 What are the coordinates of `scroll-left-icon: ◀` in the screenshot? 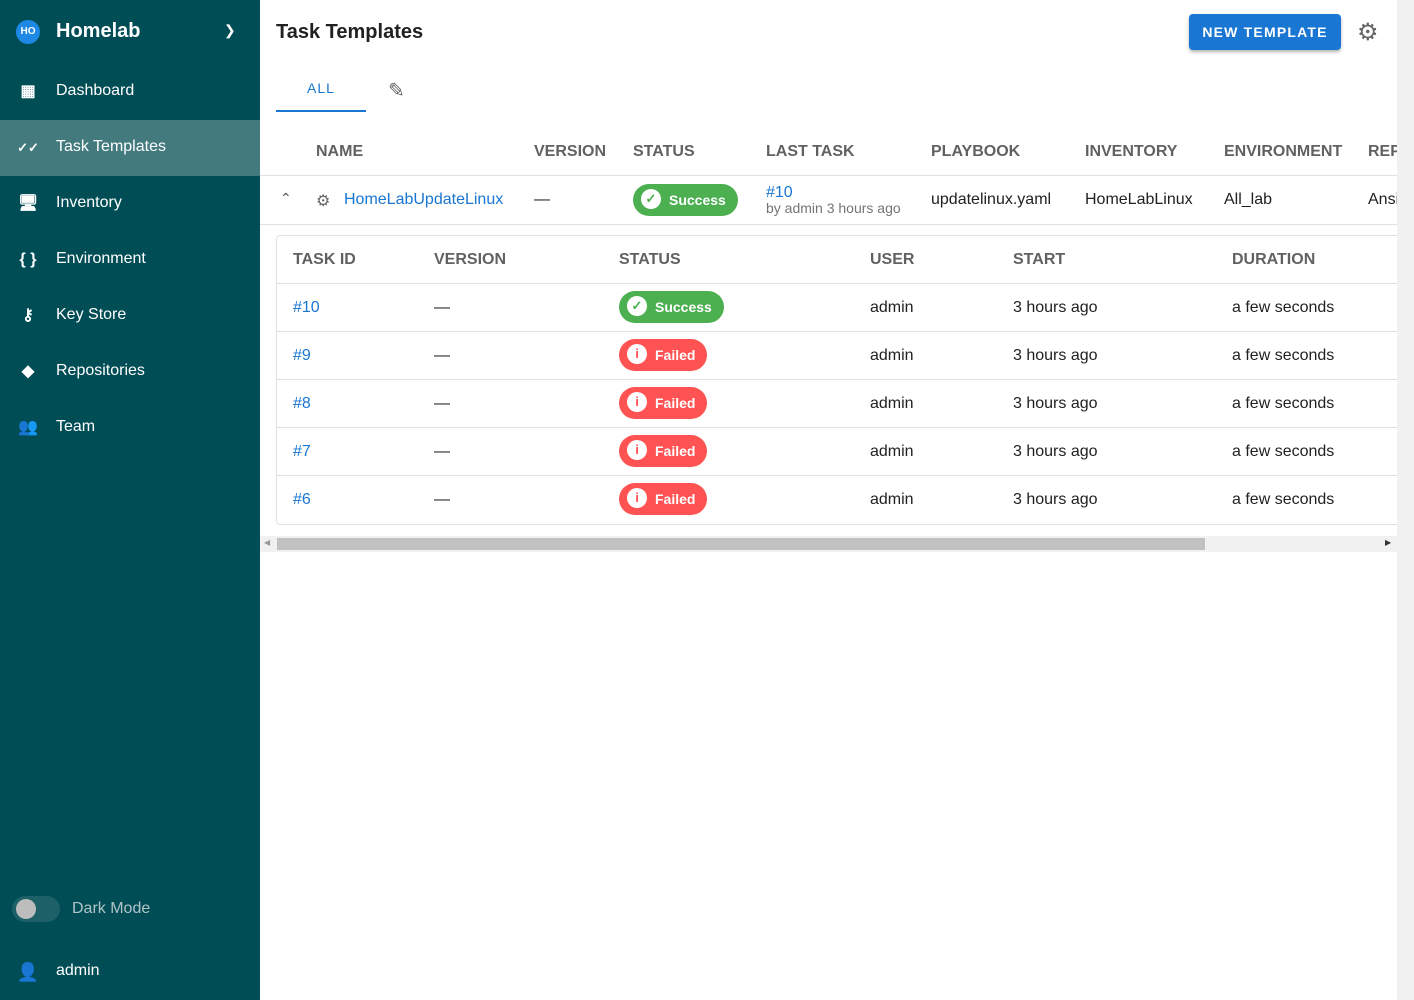 It's located at (267, 542).